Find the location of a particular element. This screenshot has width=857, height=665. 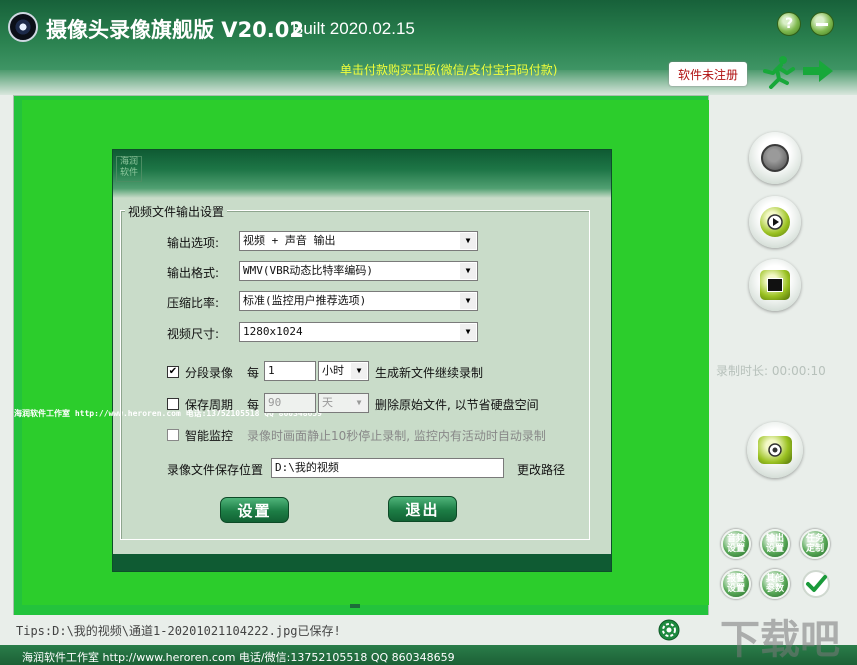

output-option-label: 输出选项: is located at coordinates (193, 243).